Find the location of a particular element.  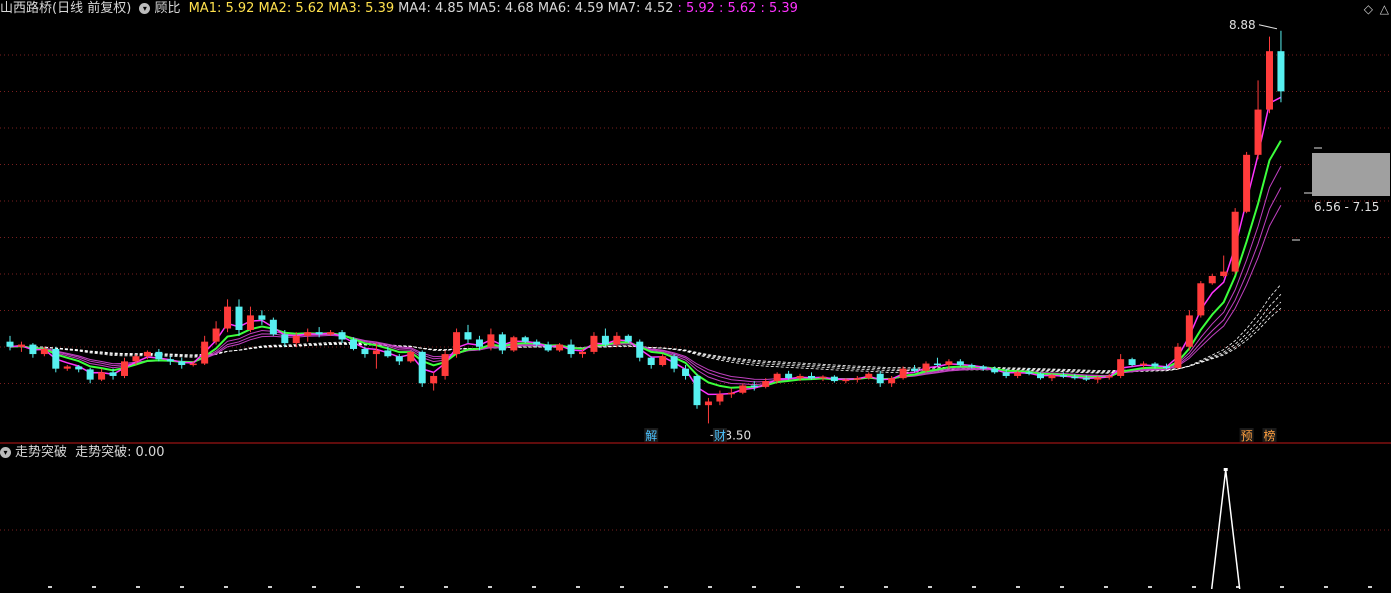

event-marker: 榜 is located at coordinates (1270, 435).